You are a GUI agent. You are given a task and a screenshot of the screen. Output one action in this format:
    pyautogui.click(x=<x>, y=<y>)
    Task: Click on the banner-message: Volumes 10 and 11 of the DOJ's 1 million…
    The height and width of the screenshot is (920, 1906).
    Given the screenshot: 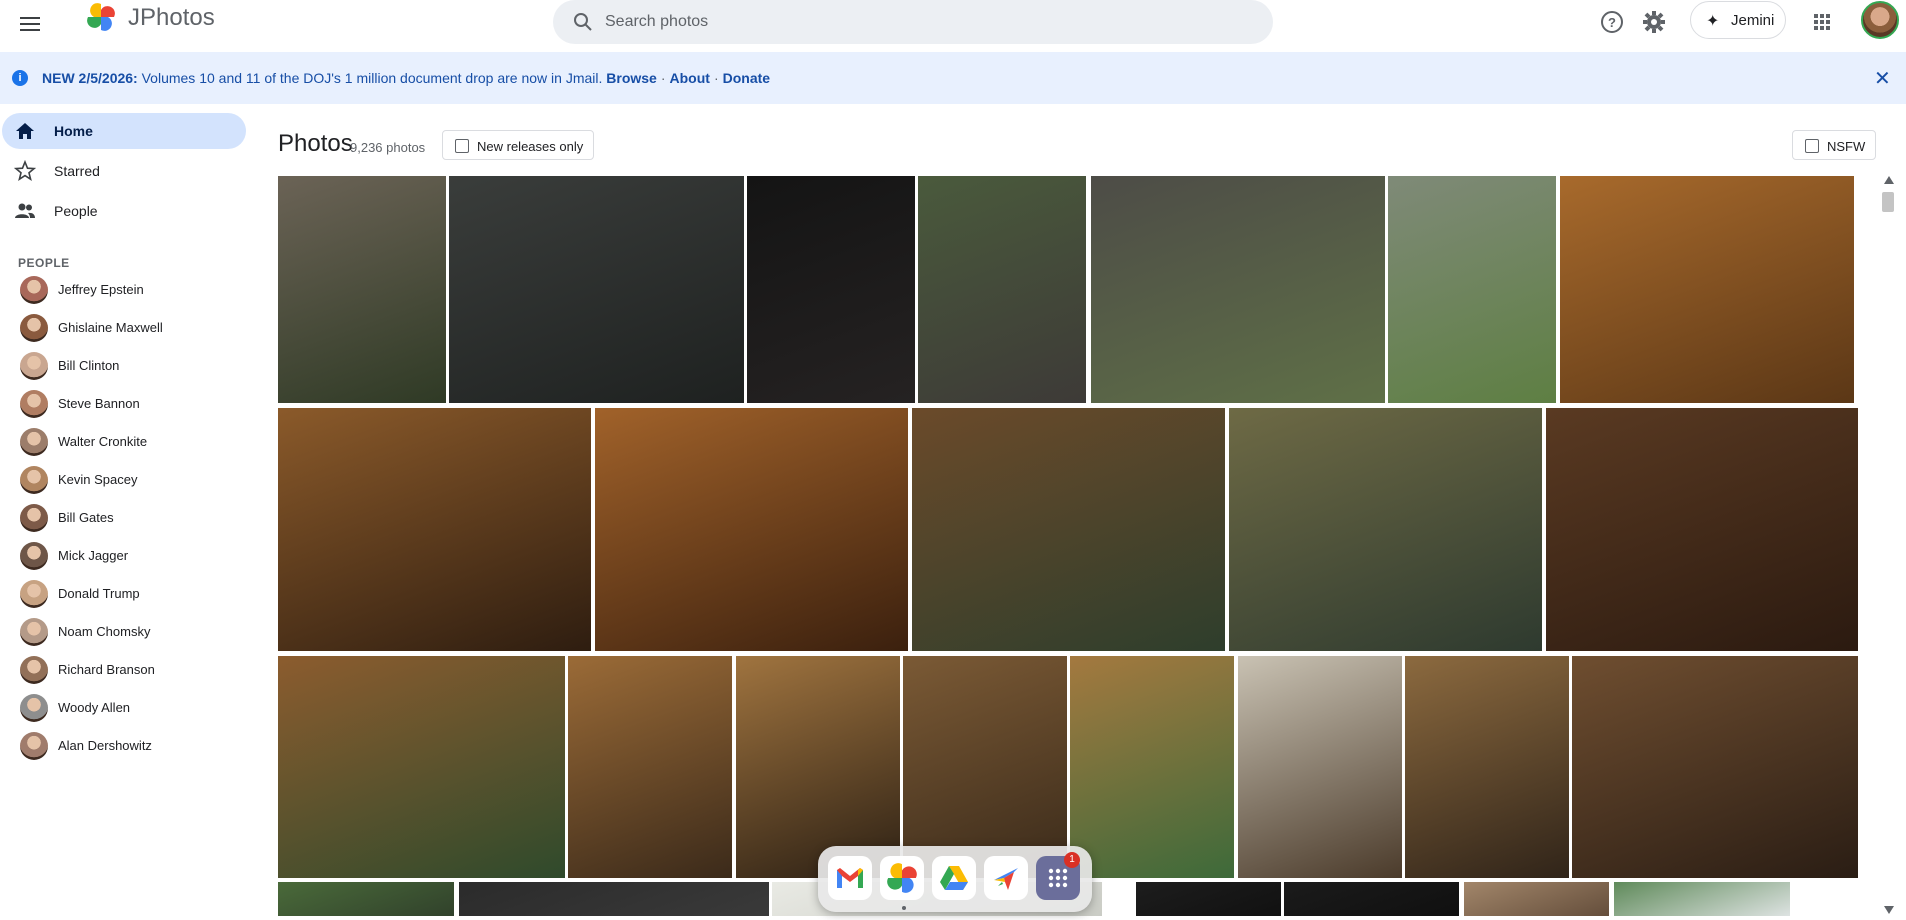 What is the action you would take?
    pyautogui.click(x=372, y=78)
    